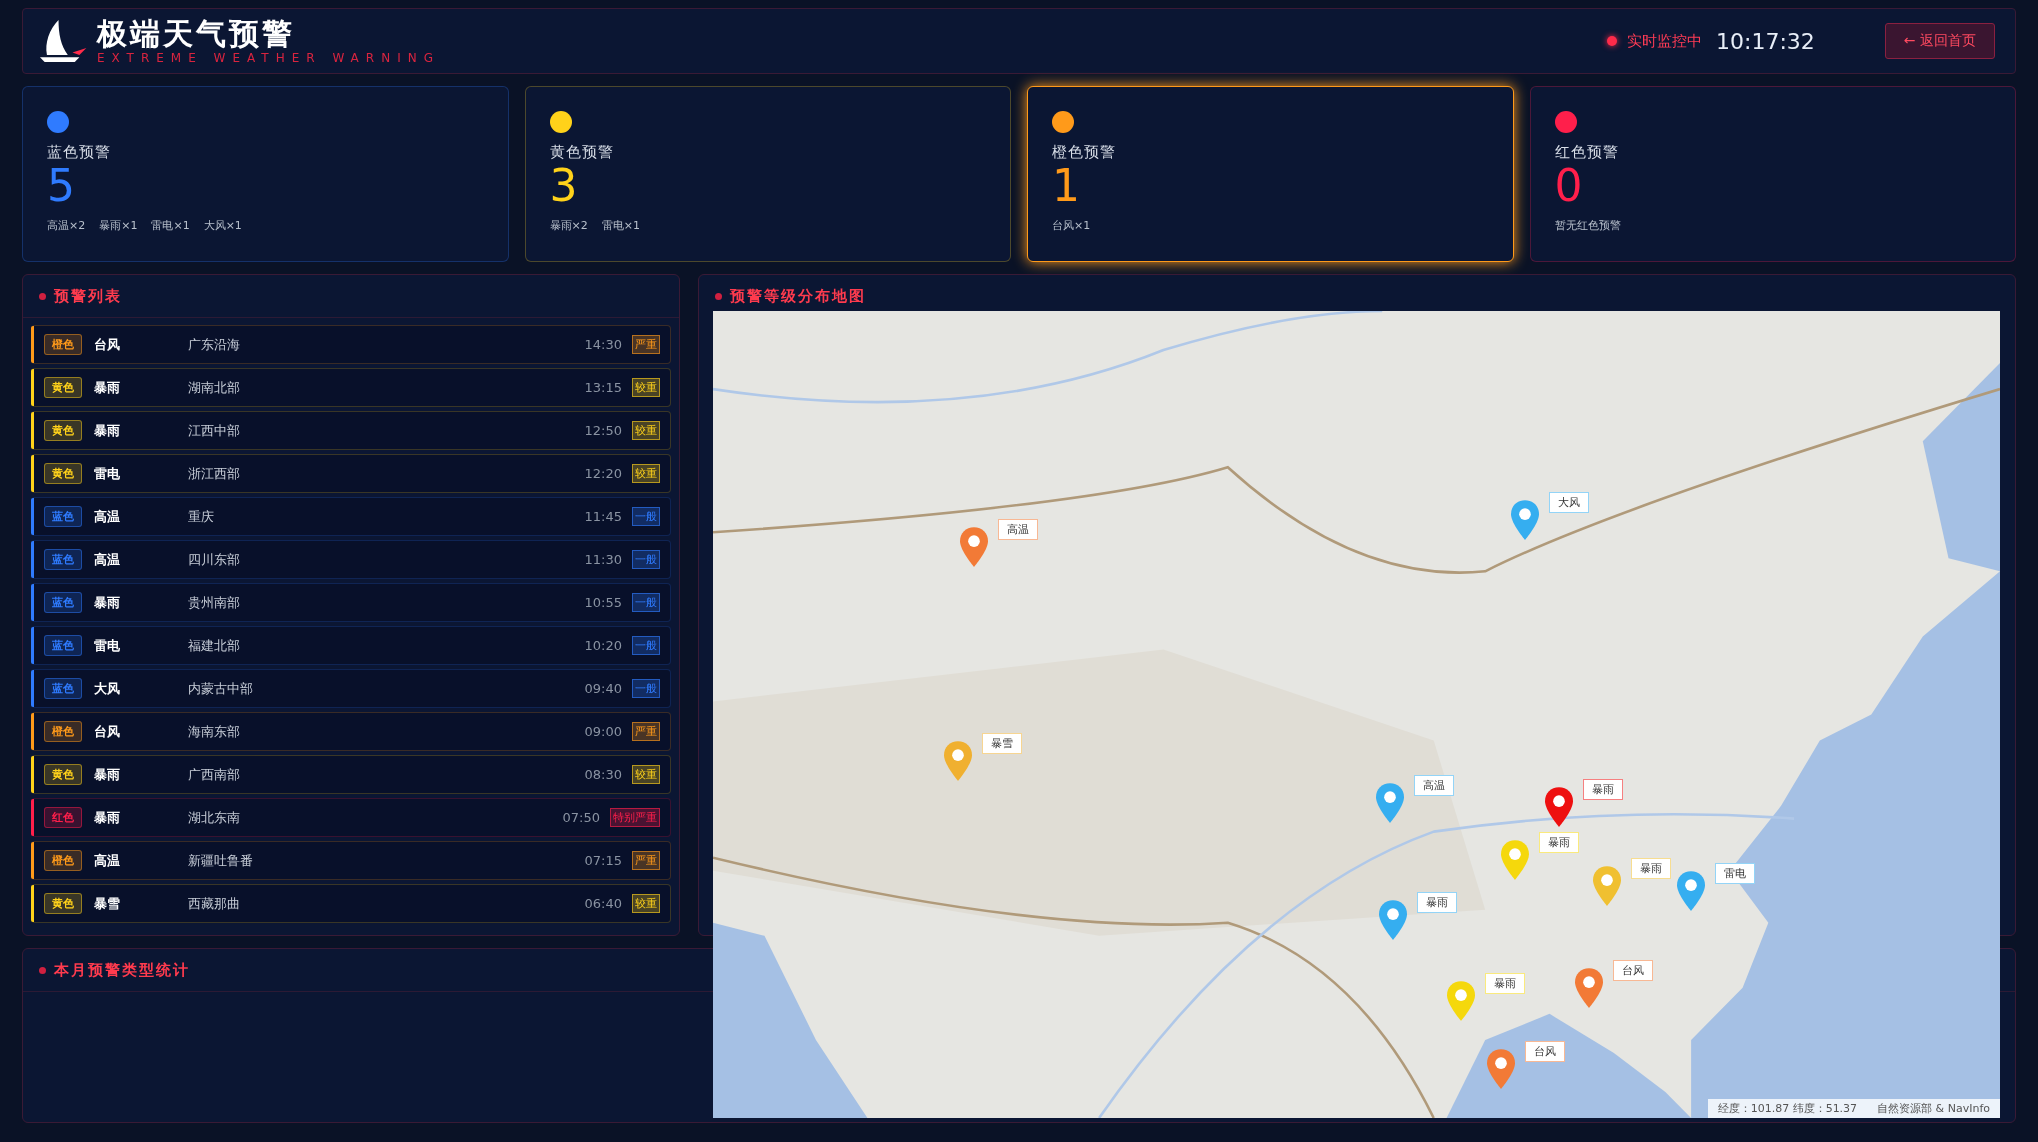 The image size is (2038, 1142). Describe the element at coordinates (1066, 186) in the screenshot. I see `warning-count: 1` at that location.